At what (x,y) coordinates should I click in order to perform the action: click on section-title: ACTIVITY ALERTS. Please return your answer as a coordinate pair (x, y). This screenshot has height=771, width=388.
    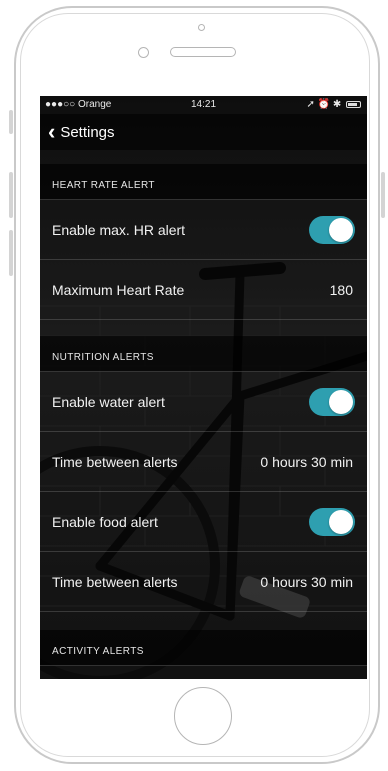
    Looking at the image, I should click on (98, 651).